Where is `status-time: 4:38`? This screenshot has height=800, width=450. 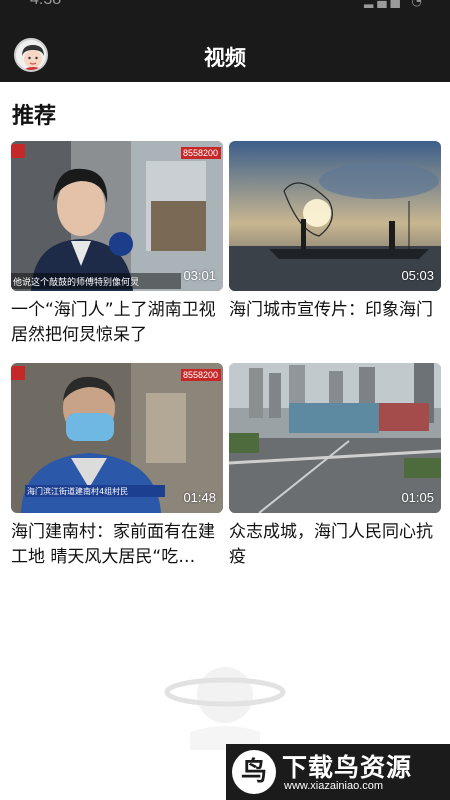 status-time: 4:38 is located at coordinates (45, 4).